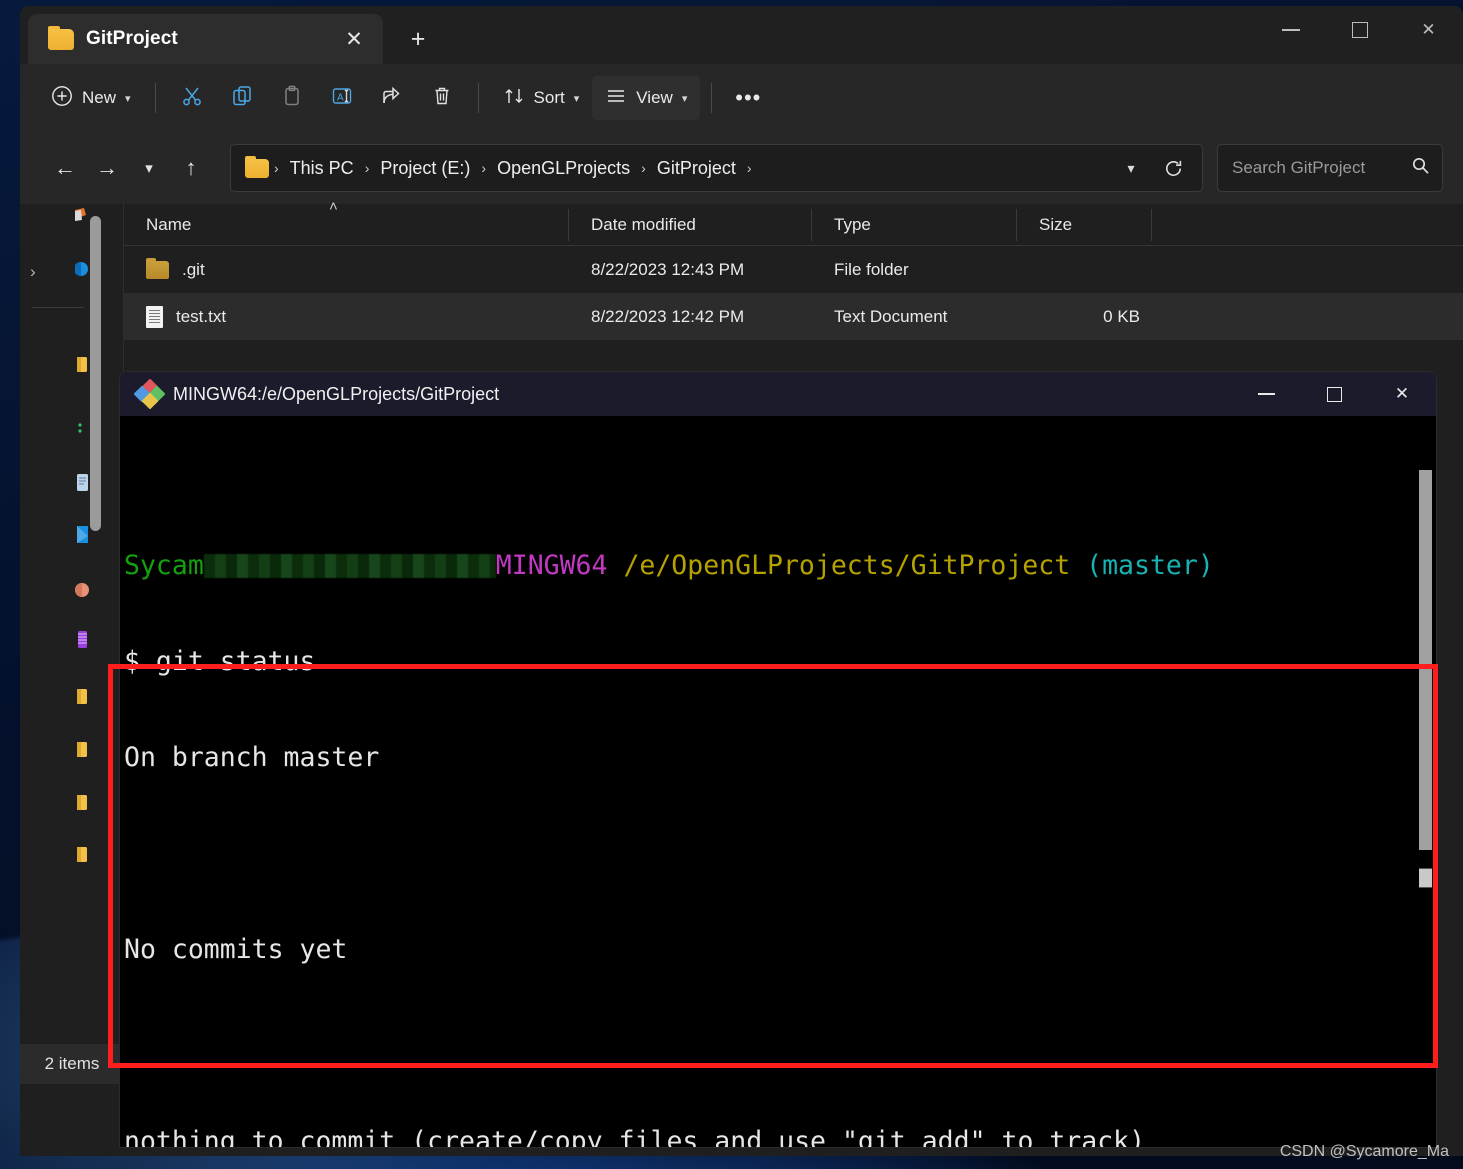  Describe the element at coordinates (793, 269) in the screenshot. I see `table-row: .git 8/22/2023 12:43 PM File folder` at that location.